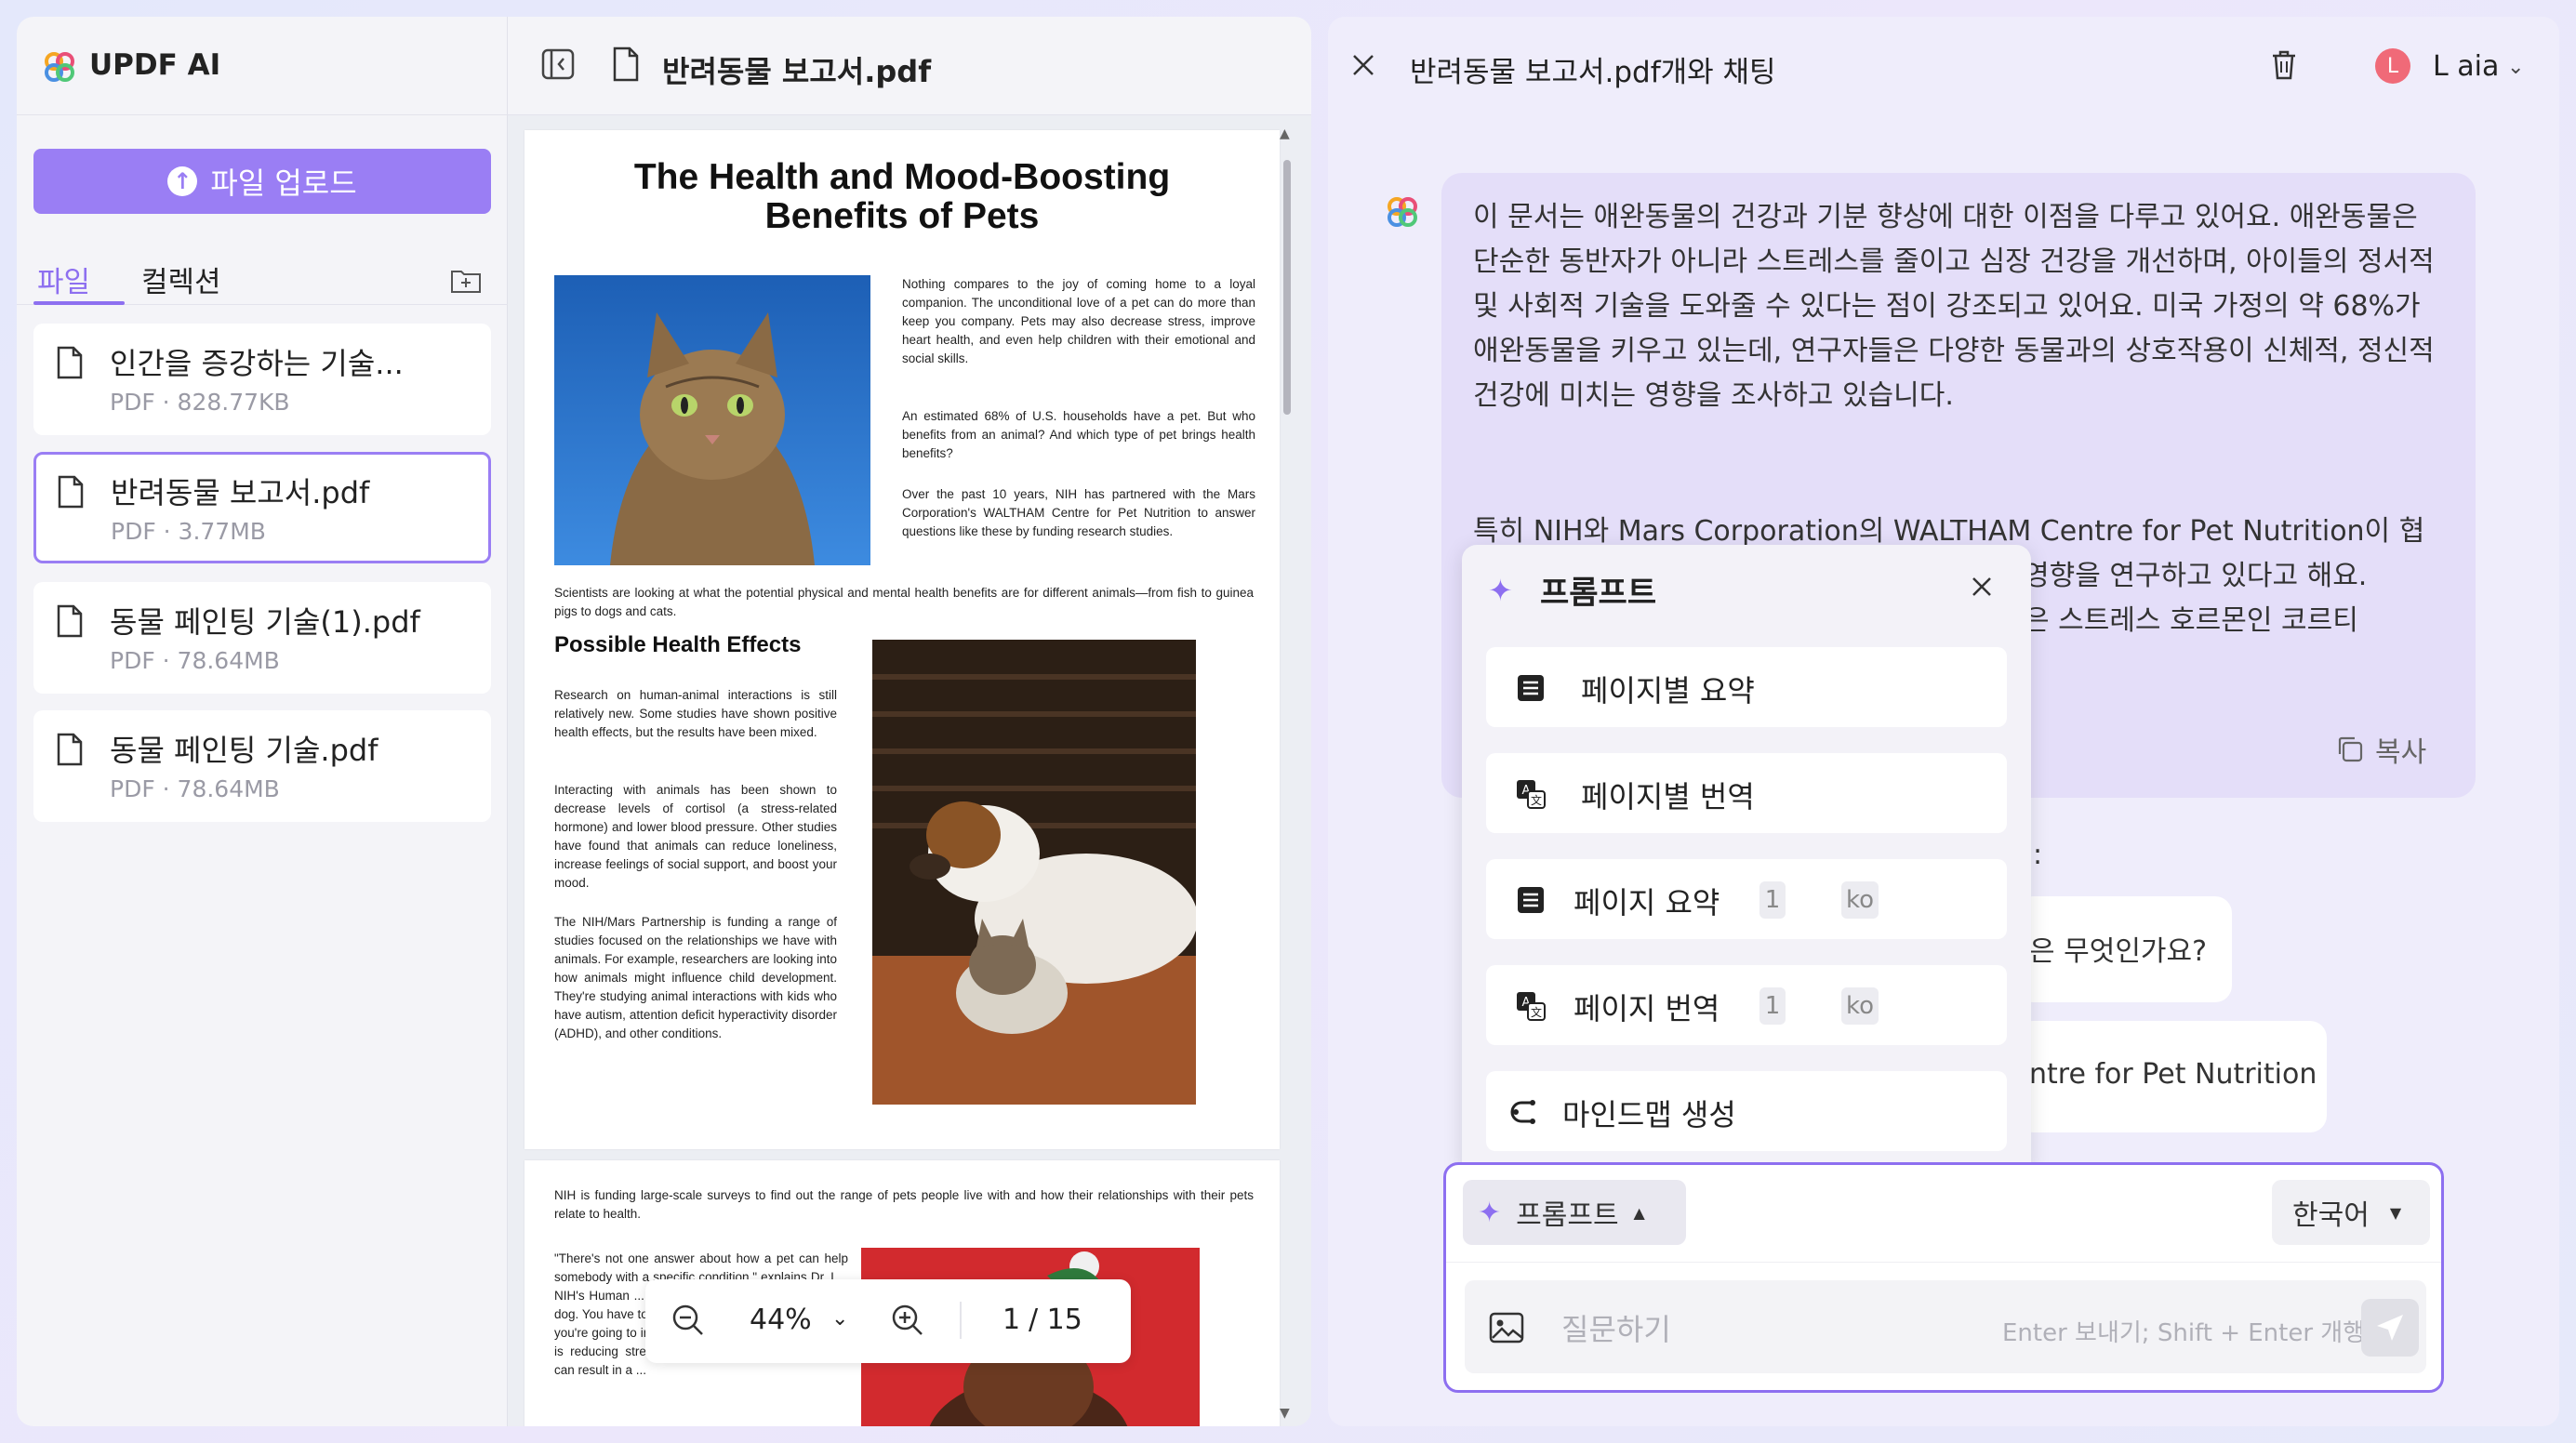 The image size is (2576, 1443). Describe the element at coordinates (1034, 872) in the screenshot. I see `dog-cat-photo` at that location.